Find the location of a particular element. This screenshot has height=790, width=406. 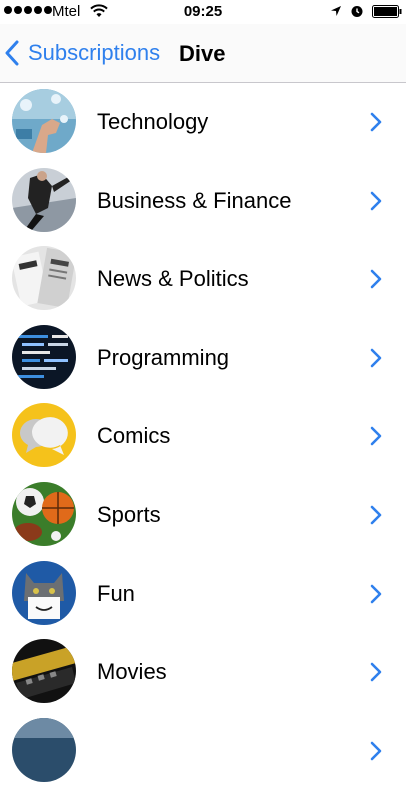

chevron-left-icon is located at coordinates (12, 53).